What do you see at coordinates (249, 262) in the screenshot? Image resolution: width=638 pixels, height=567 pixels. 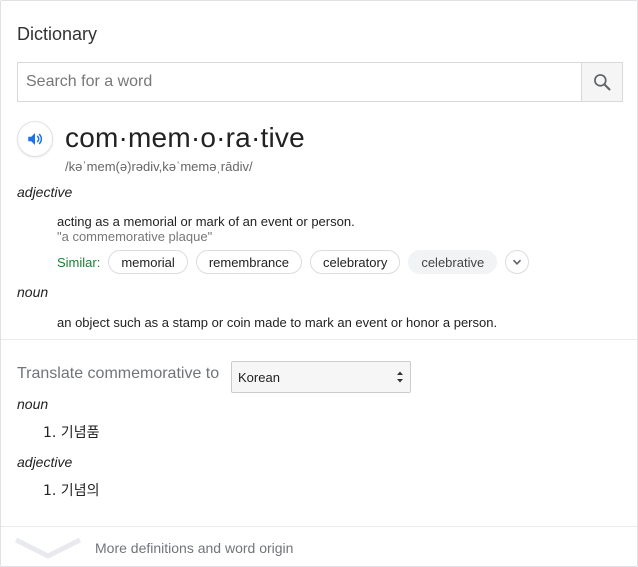 I see `similar-chip: remembrance` at bounding box center [249, 262].